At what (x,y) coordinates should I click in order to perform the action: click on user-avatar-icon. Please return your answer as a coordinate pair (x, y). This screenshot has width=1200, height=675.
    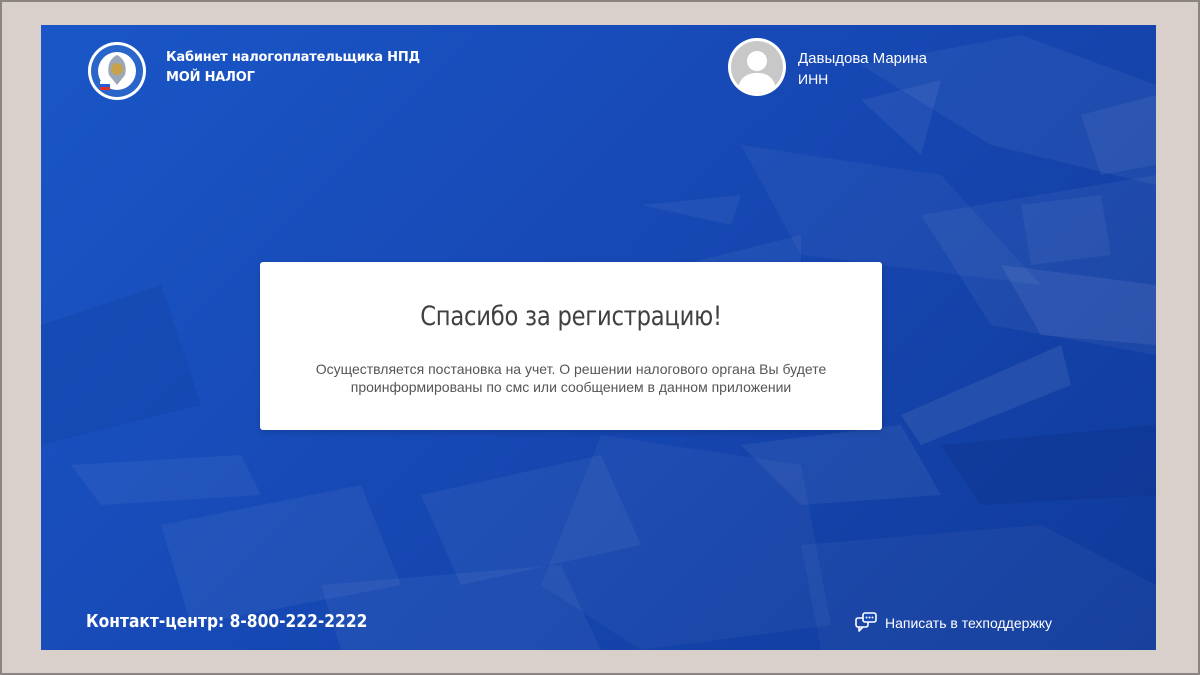
    Looking at the image, I should click on (757, 72).